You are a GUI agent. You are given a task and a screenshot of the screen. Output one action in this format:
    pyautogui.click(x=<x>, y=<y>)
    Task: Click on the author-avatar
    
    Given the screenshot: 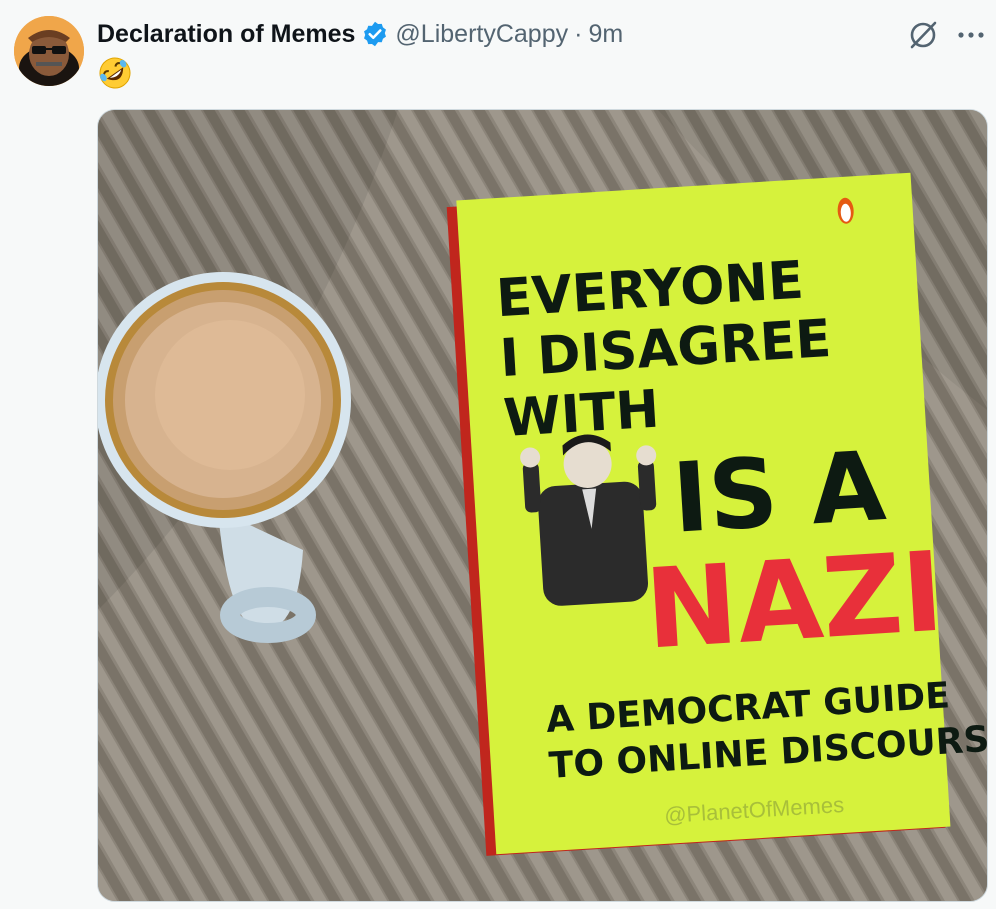 What is the action you would take?
    pyautogui.click(x=49, y=51)
    